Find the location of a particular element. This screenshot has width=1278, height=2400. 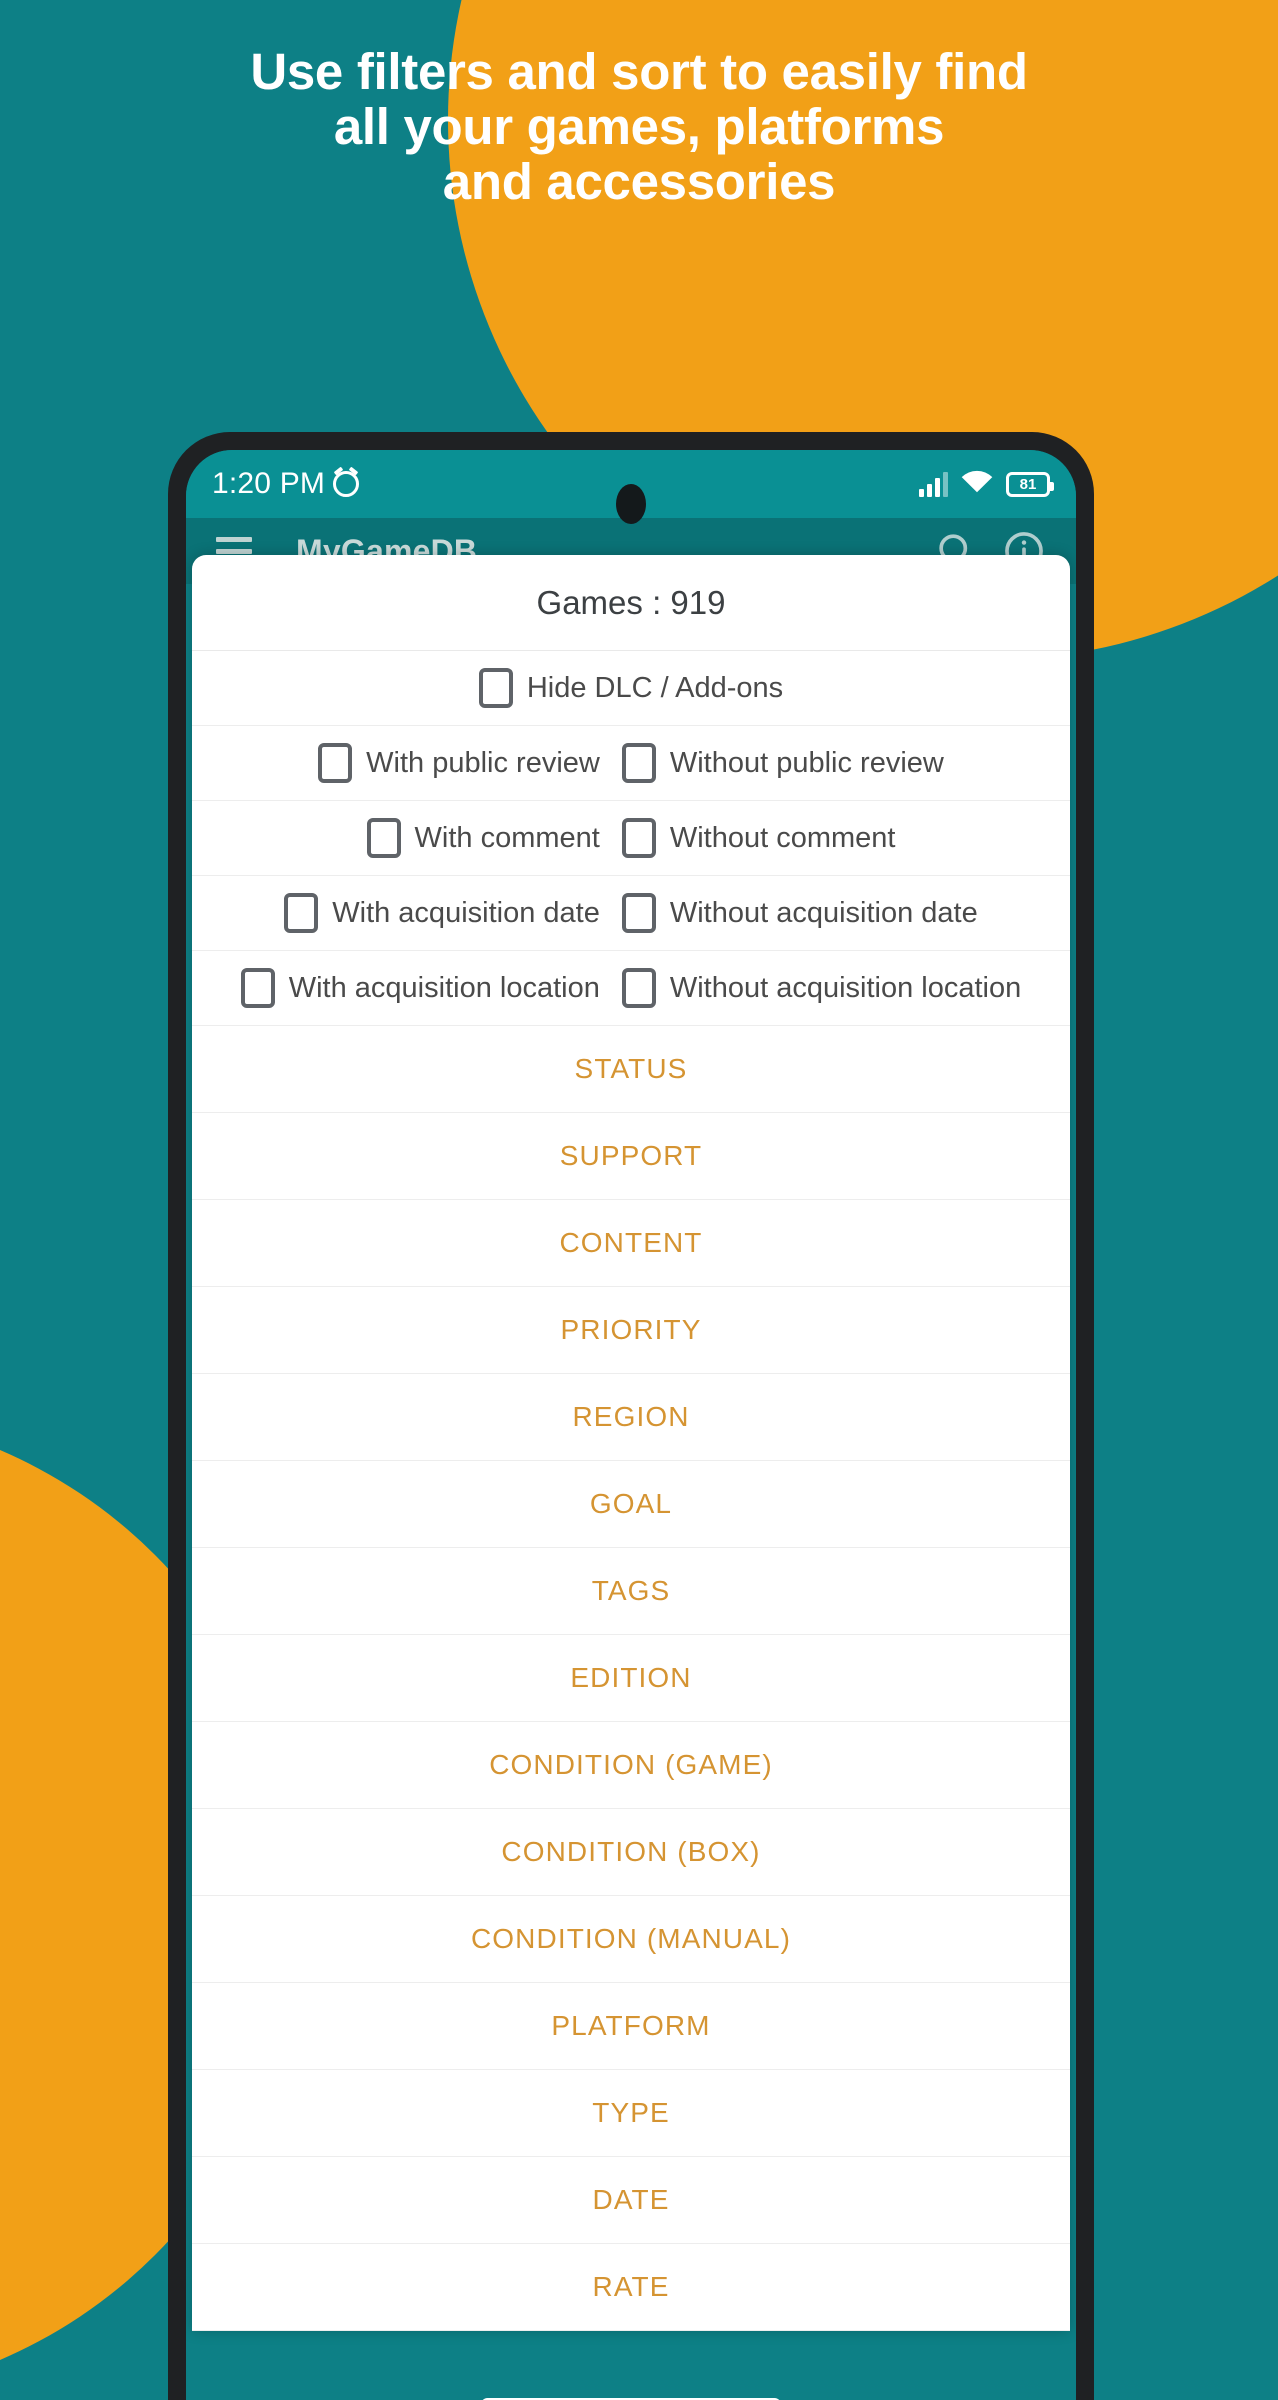

wifi-icon is located at coordinates (977, 484).